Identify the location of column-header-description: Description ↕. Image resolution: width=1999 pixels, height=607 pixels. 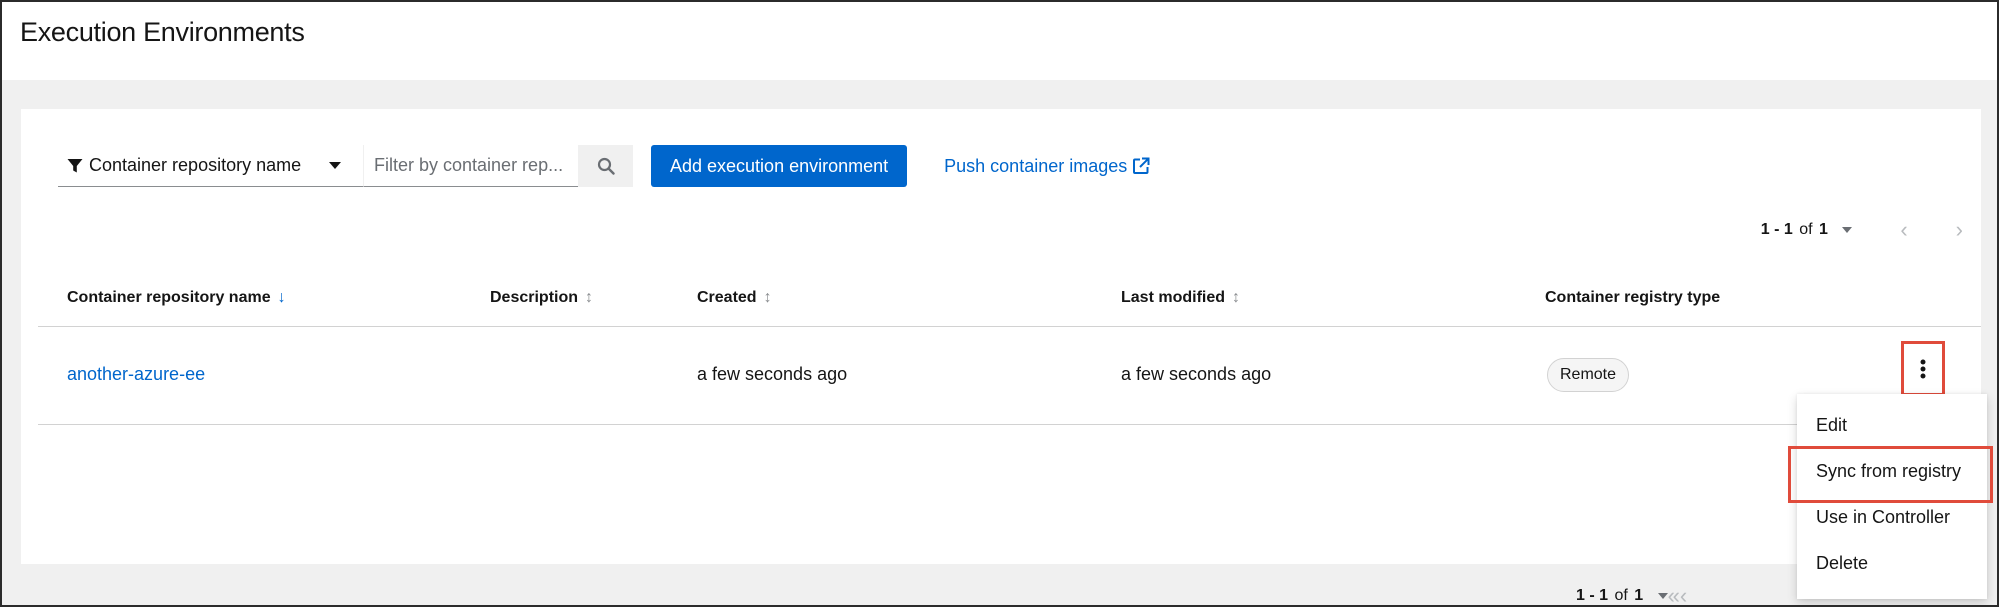
(541, 298).